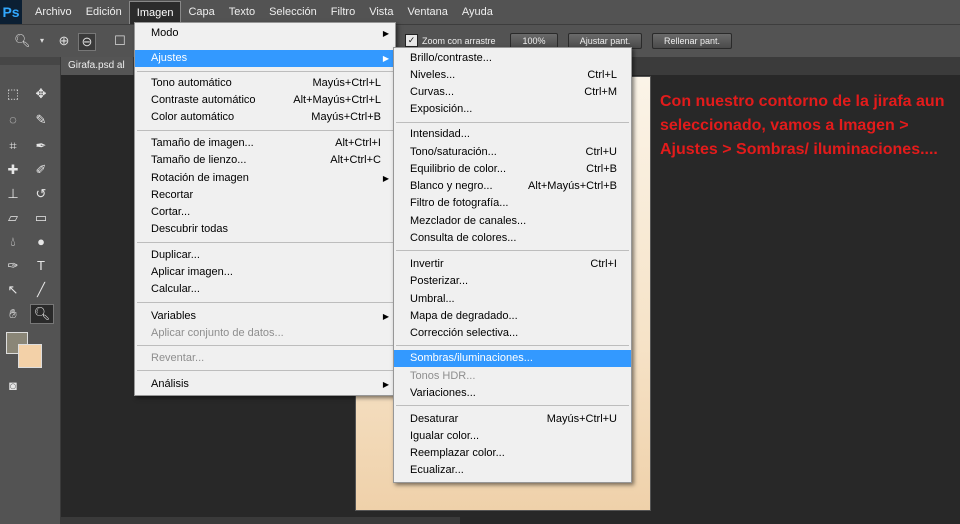 The height and width of the screenshot is (524, 960). I want to click on zoom-tool-selected-icon: 🔍︎, so click(42, 314).